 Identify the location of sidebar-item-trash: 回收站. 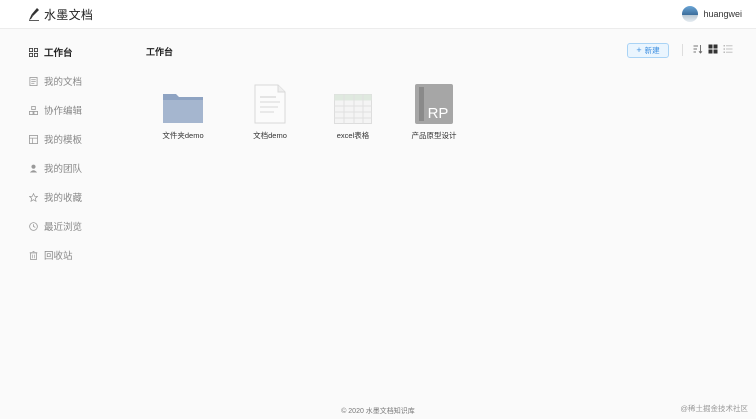
(51, 255).